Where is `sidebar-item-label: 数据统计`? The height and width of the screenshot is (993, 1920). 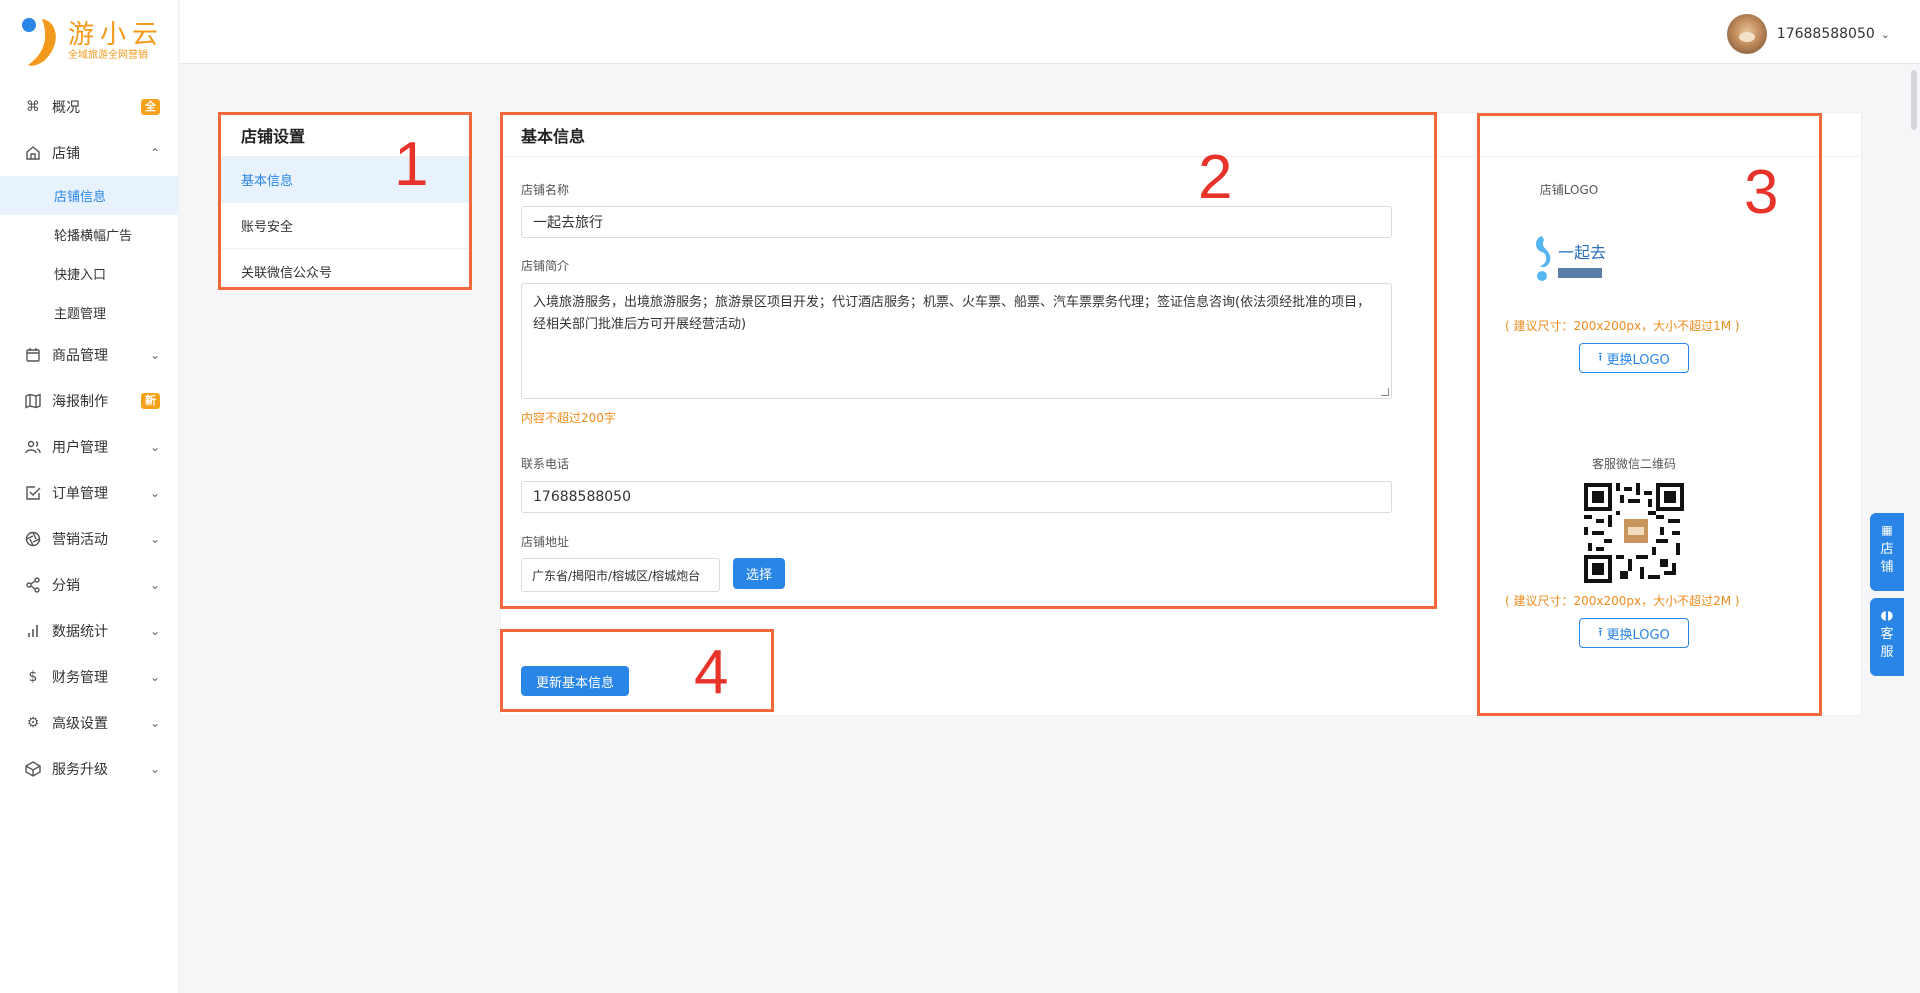 sidebar-item-label: 数据统计 is located at coordinates (80, 632).